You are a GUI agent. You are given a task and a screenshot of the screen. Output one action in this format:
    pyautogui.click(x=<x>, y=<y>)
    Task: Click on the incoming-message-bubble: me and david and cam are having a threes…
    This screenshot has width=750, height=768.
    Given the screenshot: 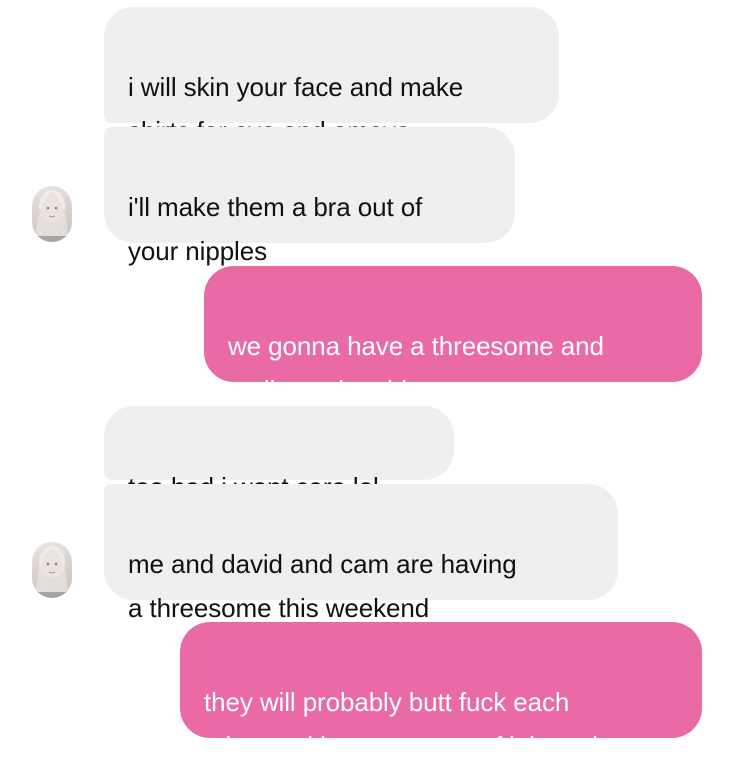 What is the action you would take?
    pyautogui.click(x=361, y=553)
    